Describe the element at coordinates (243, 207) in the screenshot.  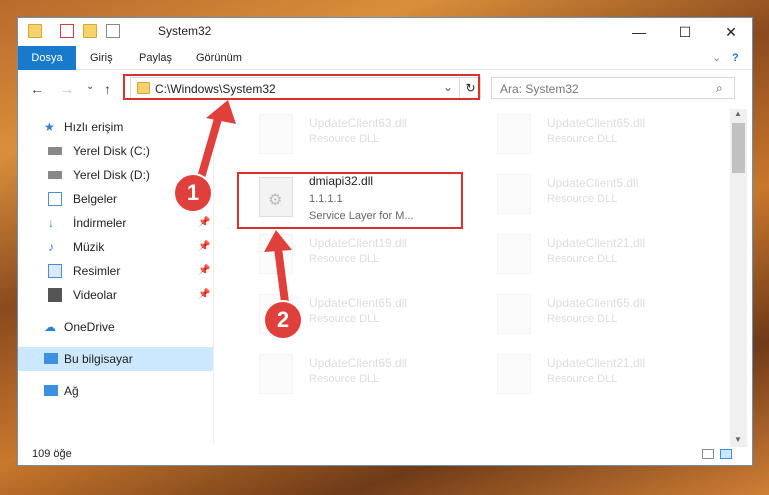
I see `annotation-arrows` at that location.